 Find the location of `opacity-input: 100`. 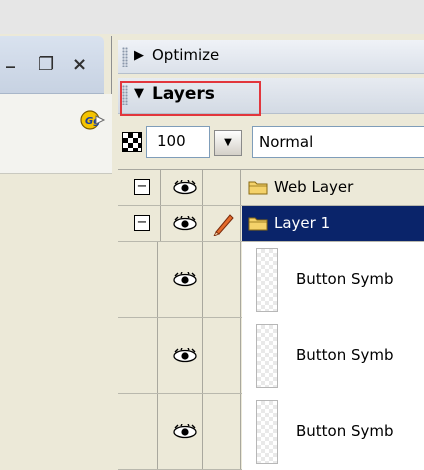

opacity-input: 100 is located at coordinates (178, 142).